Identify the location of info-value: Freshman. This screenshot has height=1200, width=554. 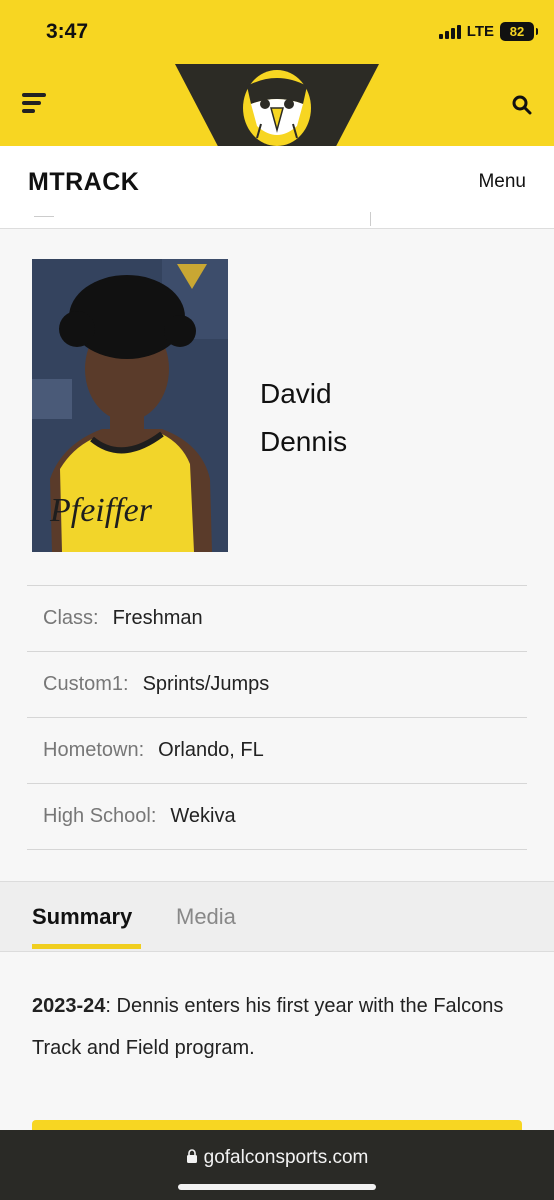
(157, 618).